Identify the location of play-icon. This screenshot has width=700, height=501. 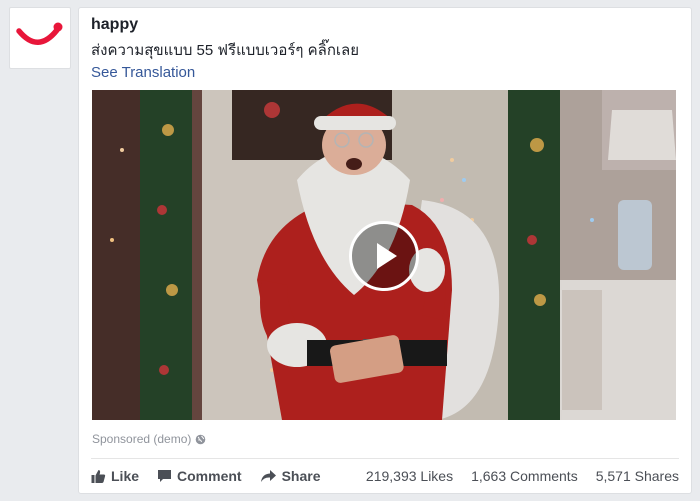
(387, 256).